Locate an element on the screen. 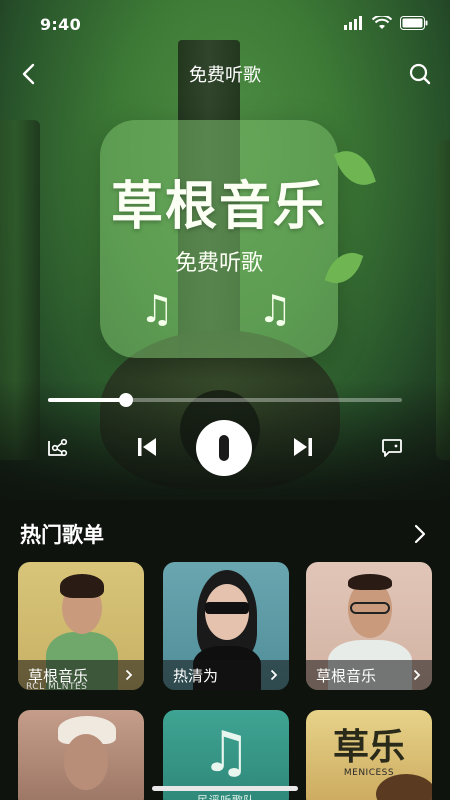 The height and width of the screenshot is (800, 450). hot-playlists-more-button is located at coordinates (420, 534).